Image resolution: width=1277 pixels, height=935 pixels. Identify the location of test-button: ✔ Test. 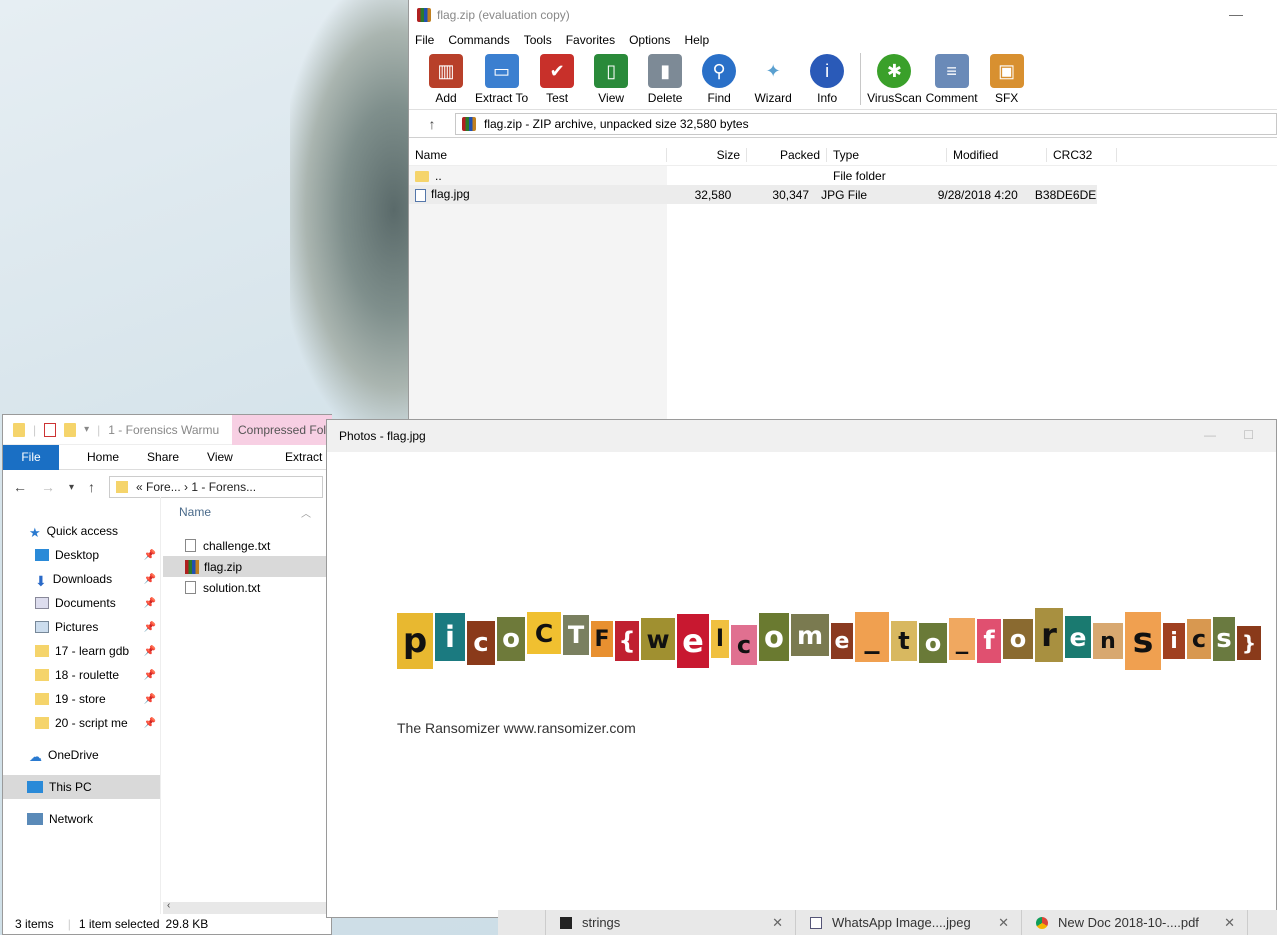
(557, 79).